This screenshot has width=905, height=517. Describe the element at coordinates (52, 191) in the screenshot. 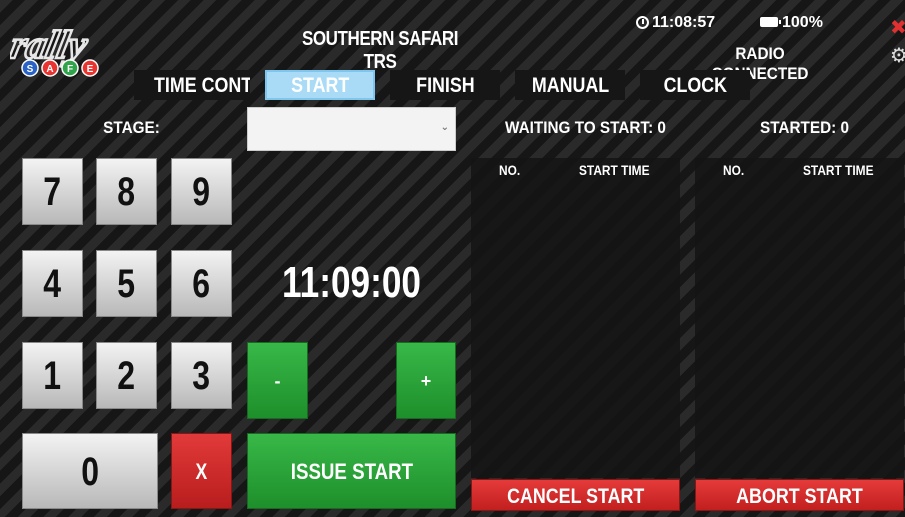

I see `keypad-7-button: 7` at that location.